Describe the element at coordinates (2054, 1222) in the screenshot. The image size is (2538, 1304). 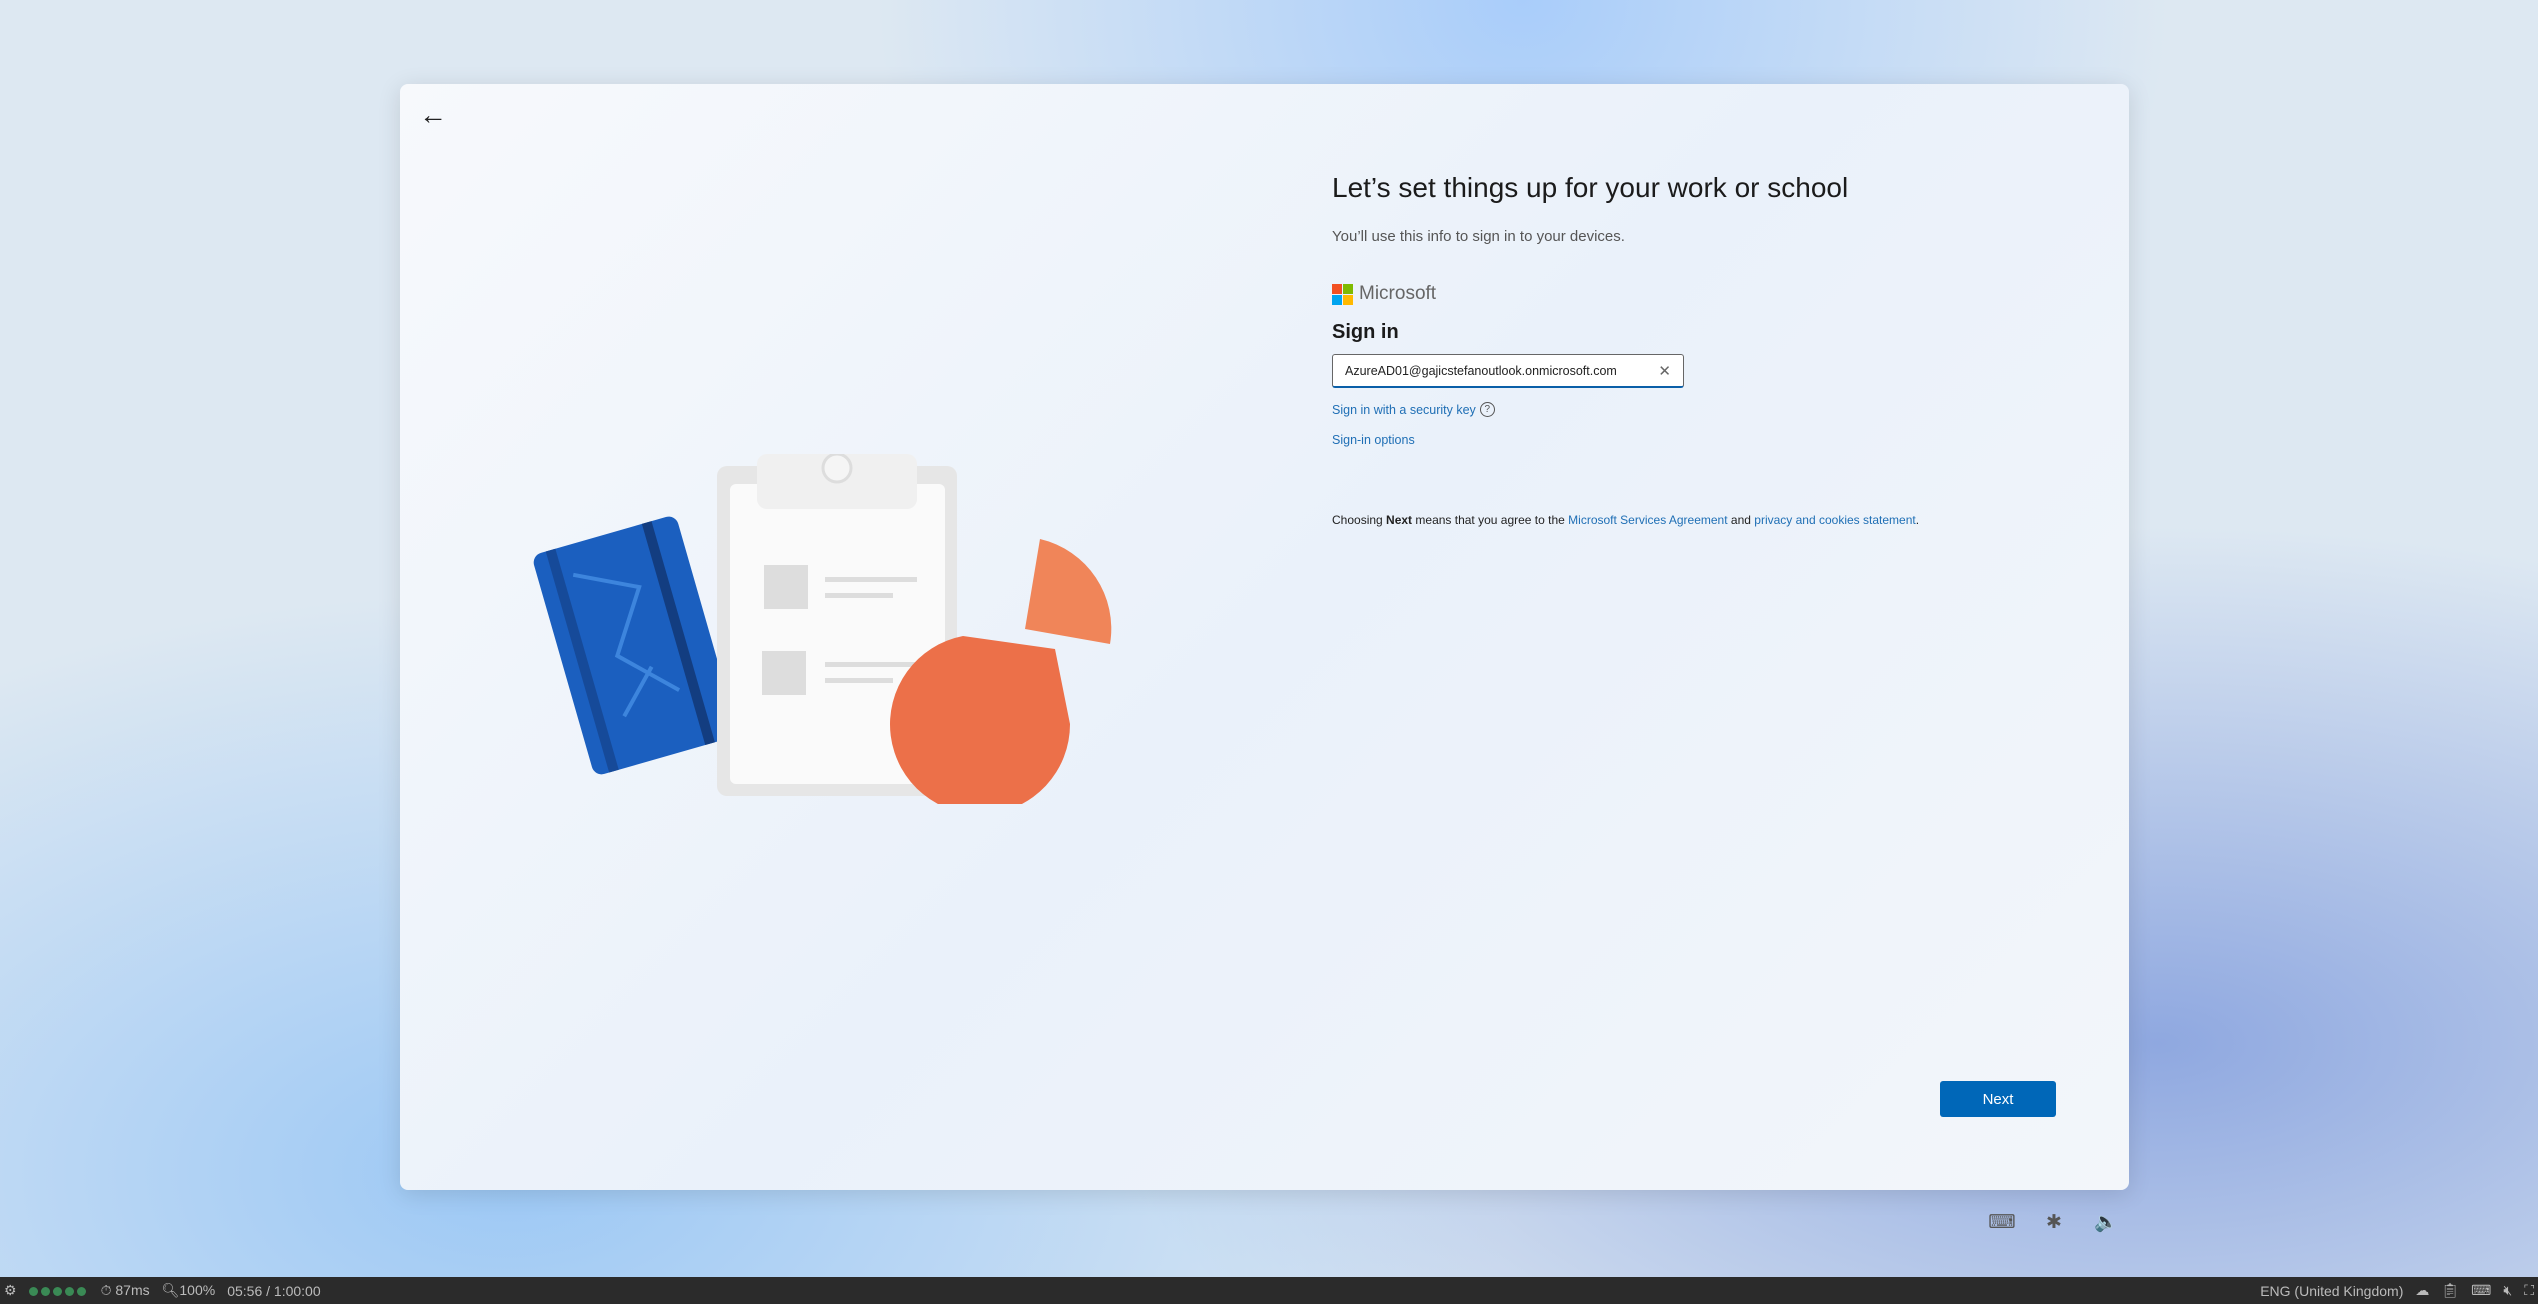
I see `accessibility-icon: ✱` at that location.